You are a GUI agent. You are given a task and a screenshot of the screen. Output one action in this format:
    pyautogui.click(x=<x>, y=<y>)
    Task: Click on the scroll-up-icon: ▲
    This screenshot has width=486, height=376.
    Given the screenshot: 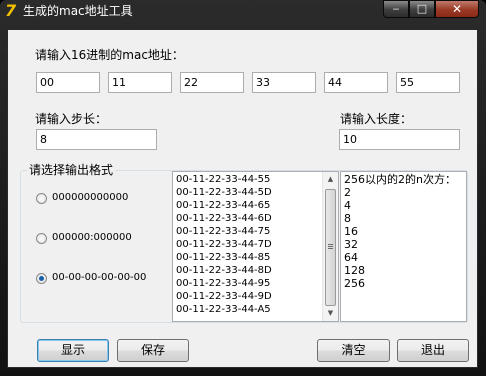 What is the action you would take?
    pyautogui.click(x=330, y=179)
    